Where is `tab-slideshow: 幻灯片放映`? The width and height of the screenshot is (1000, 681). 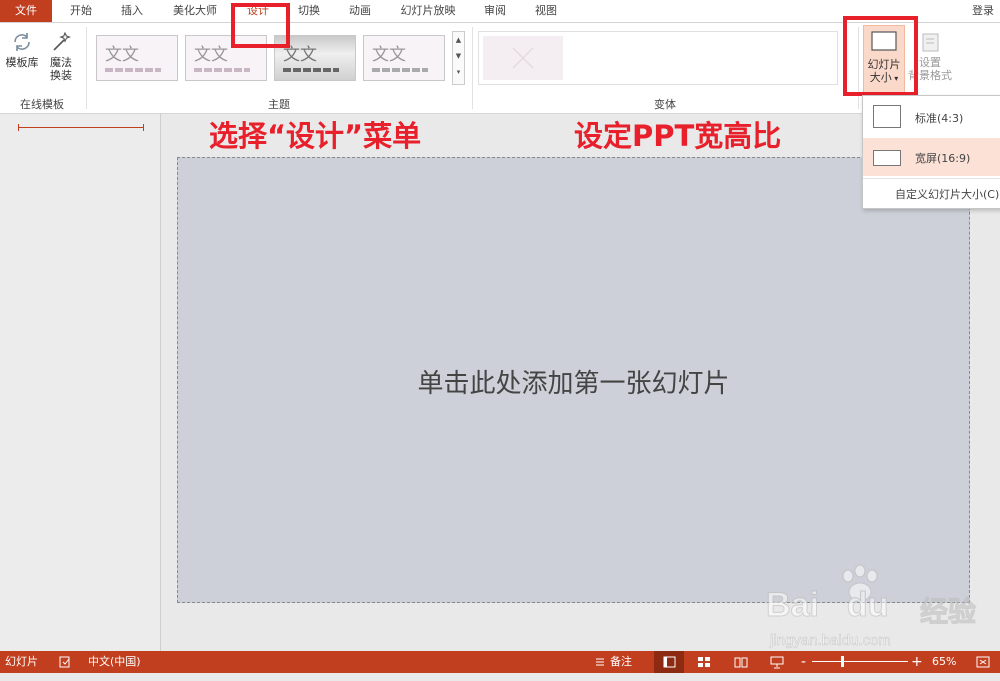 tab-slideshow: 幻灯片放映 is located at coordinates (428, 11).